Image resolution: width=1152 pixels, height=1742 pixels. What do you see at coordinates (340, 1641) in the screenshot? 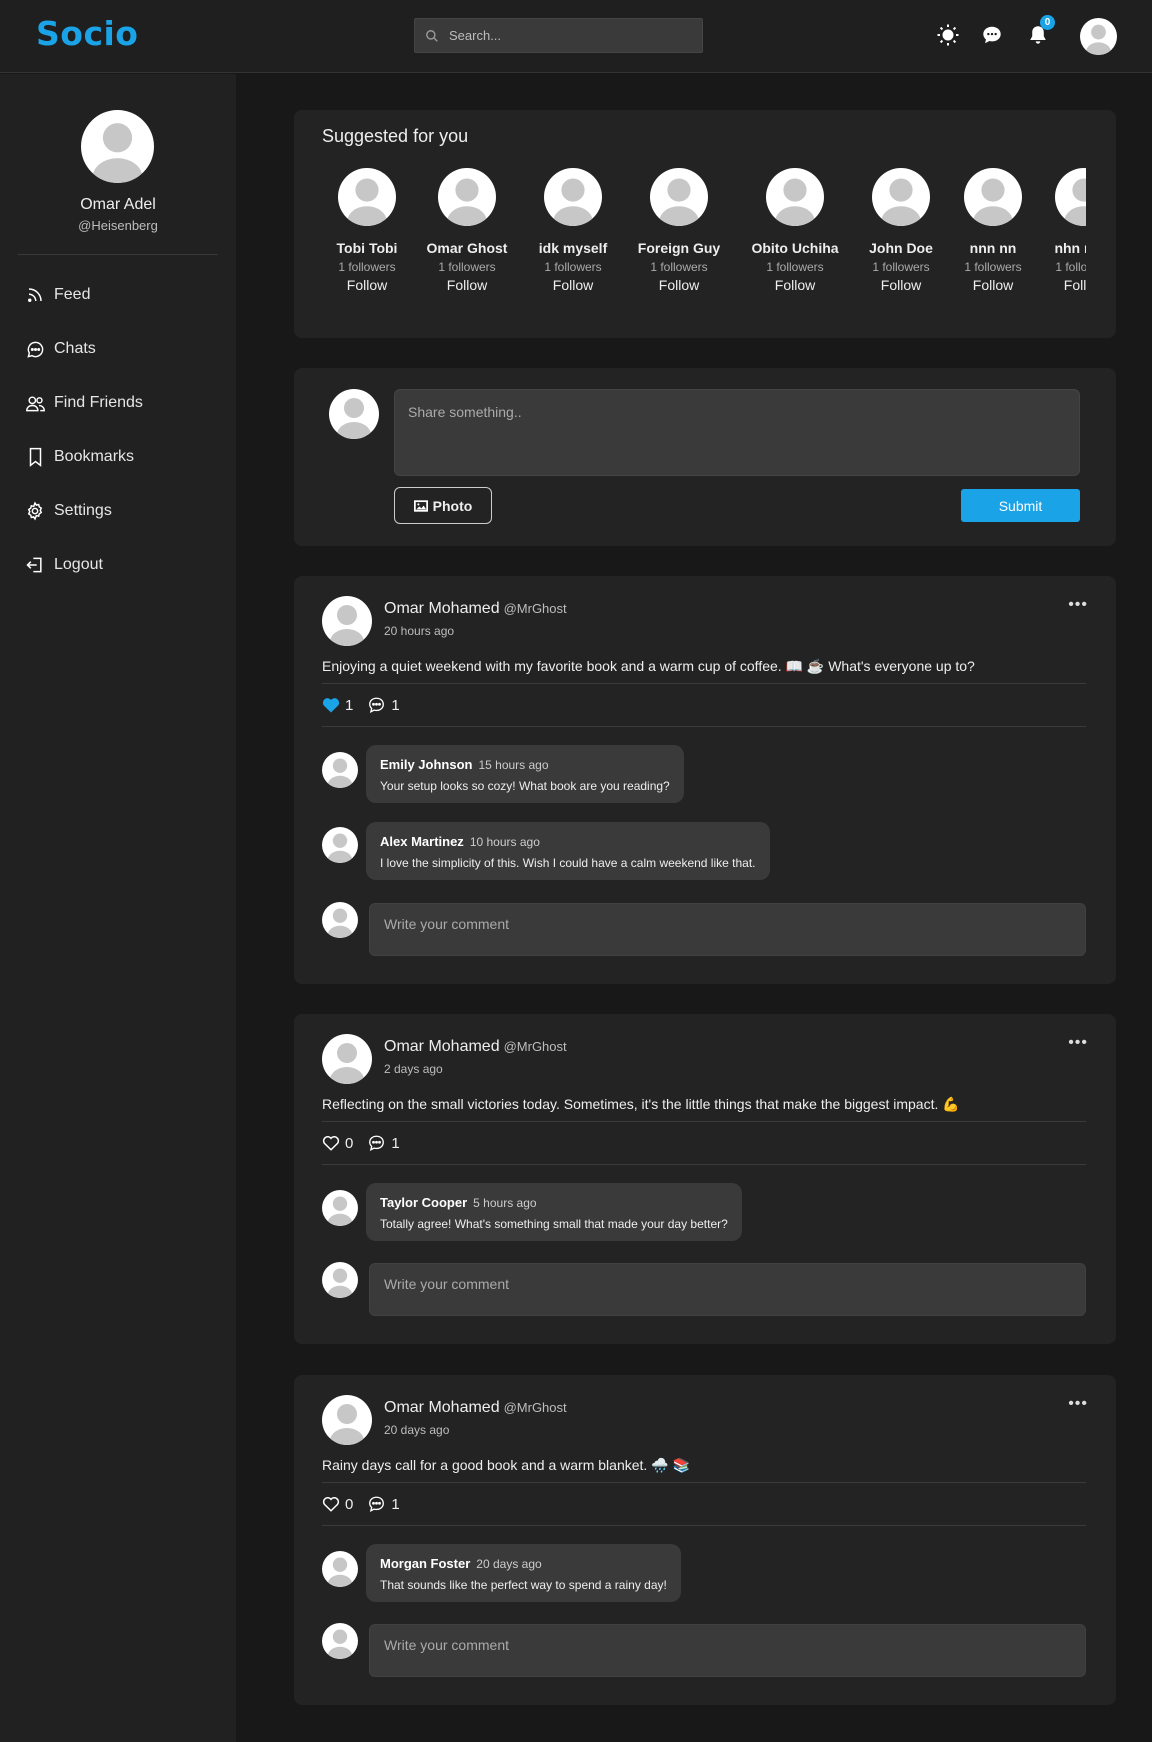
I see `comment-input-avatar` at bounding box center [340, 1641].